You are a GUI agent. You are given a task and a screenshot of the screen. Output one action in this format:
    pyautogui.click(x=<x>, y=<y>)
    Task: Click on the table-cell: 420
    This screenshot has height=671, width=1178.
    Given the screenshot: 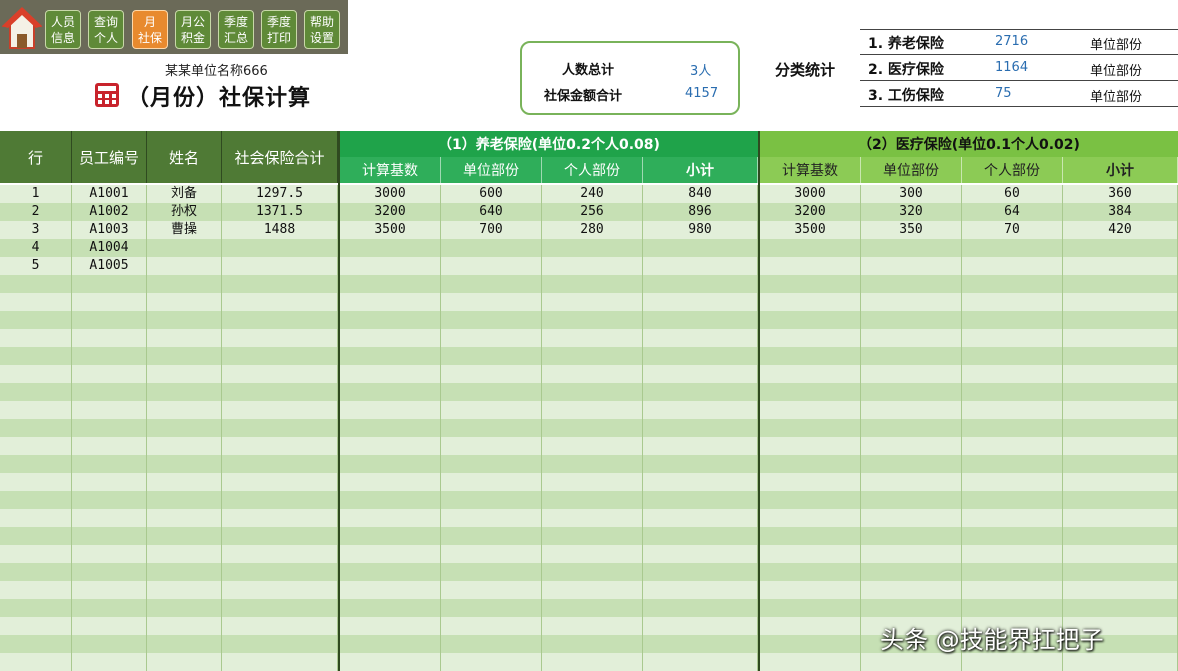 What is the action you would take?
    pyautogui.click(x=1120, y=230)
    